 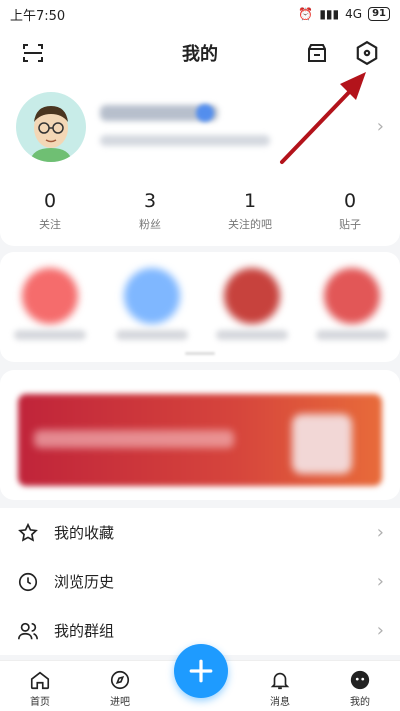 I want to click on signal-icon: ▮▮▮, so click(x=329, y=14).